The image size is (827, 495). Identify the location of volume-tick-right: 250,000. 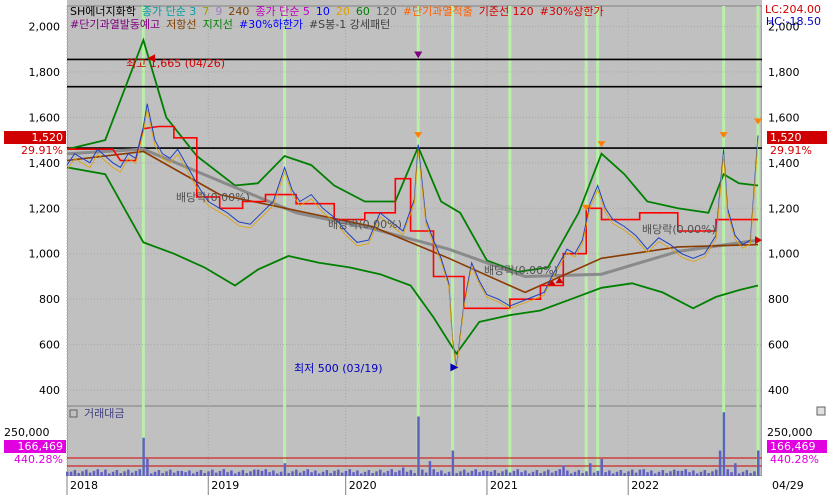
(790, 432).